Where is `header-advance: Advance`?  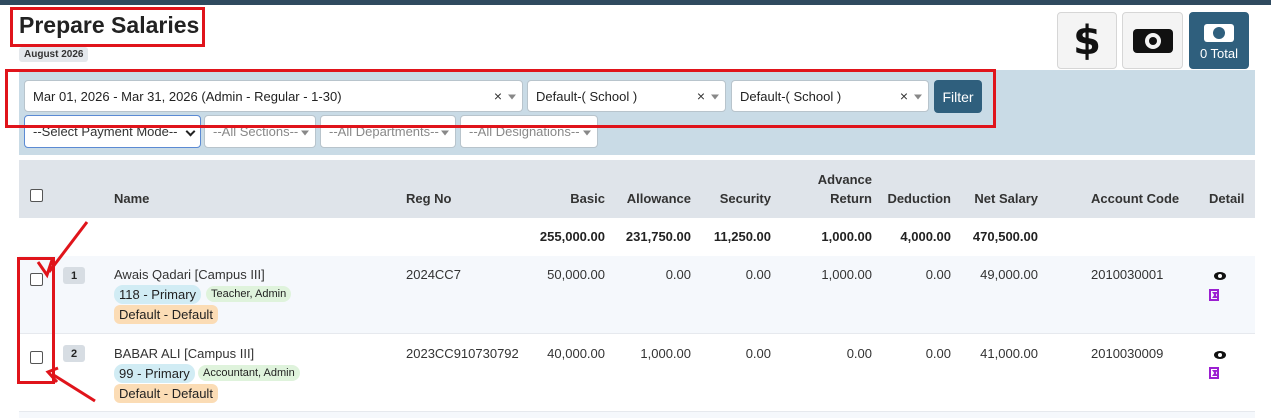 header-advance: Advance is located at coordinates (836, 179).